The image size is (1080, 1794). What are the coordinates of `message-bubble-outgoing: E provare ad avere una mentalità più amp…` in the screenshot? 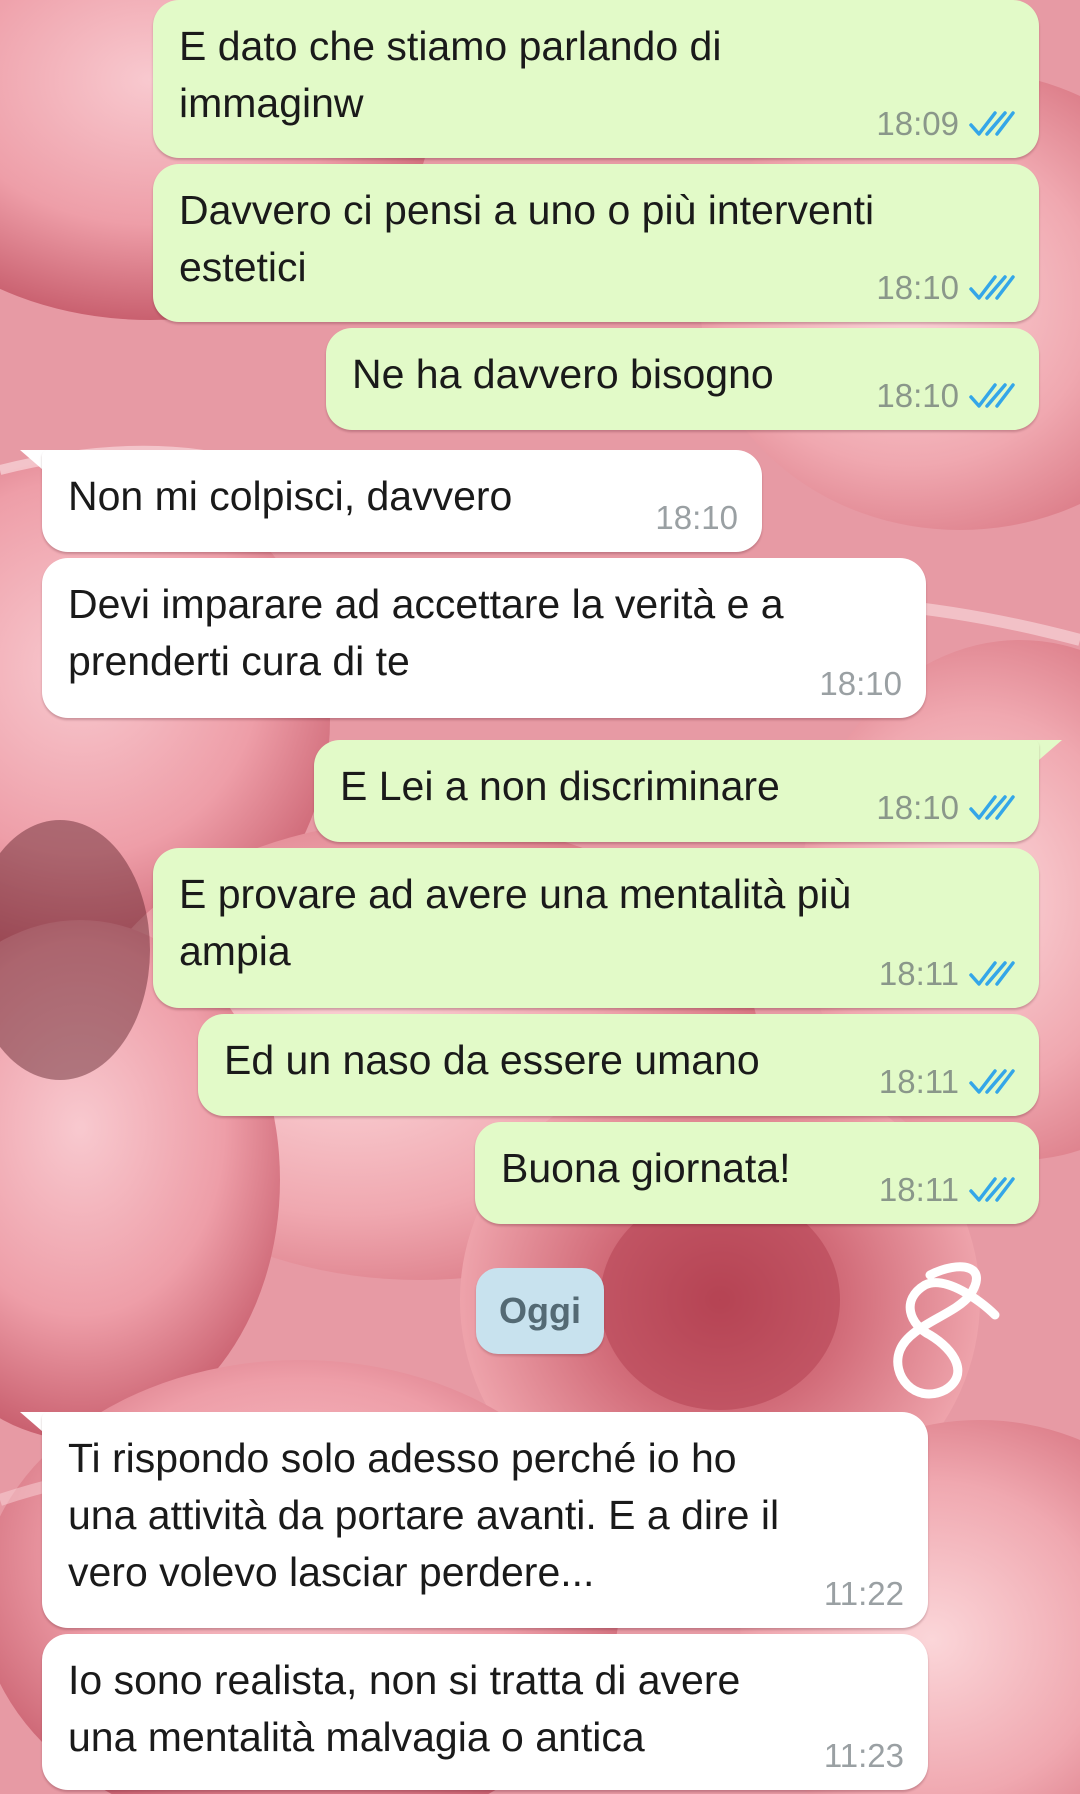 It's located at (596, 928).